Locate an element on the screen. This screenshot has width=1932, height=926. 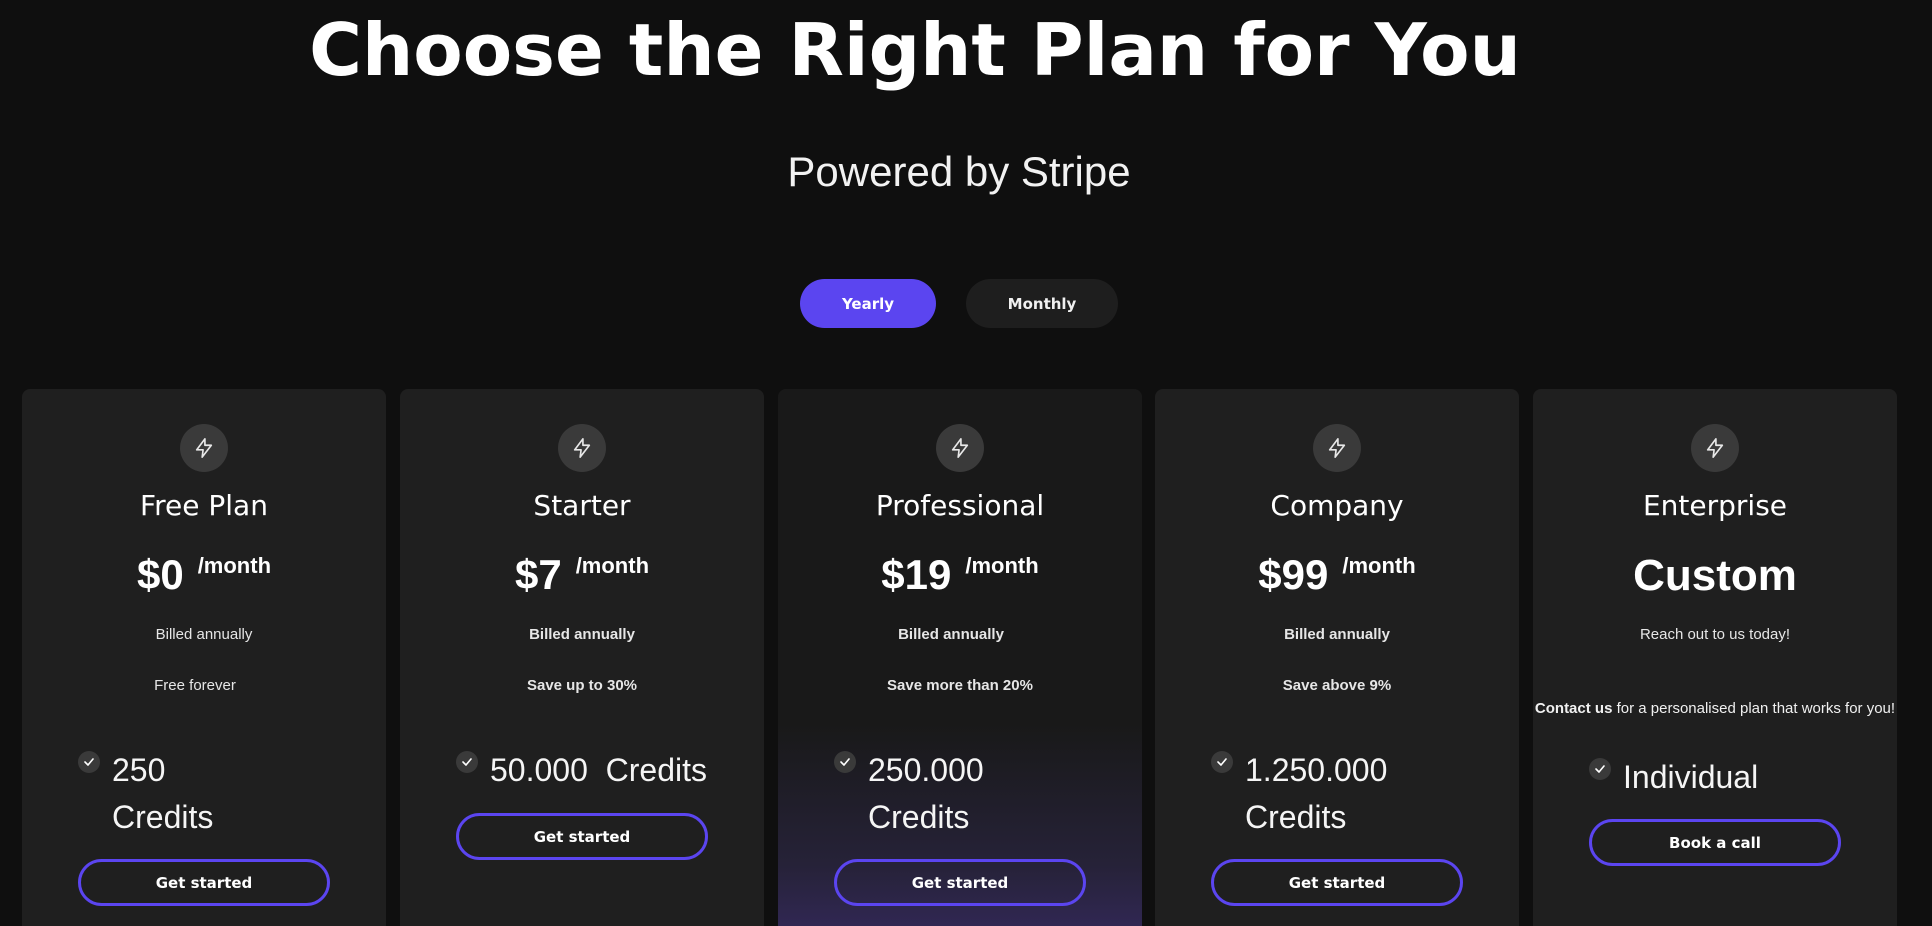
feature-item: 250 Credits is located at coordinates (145, 794).